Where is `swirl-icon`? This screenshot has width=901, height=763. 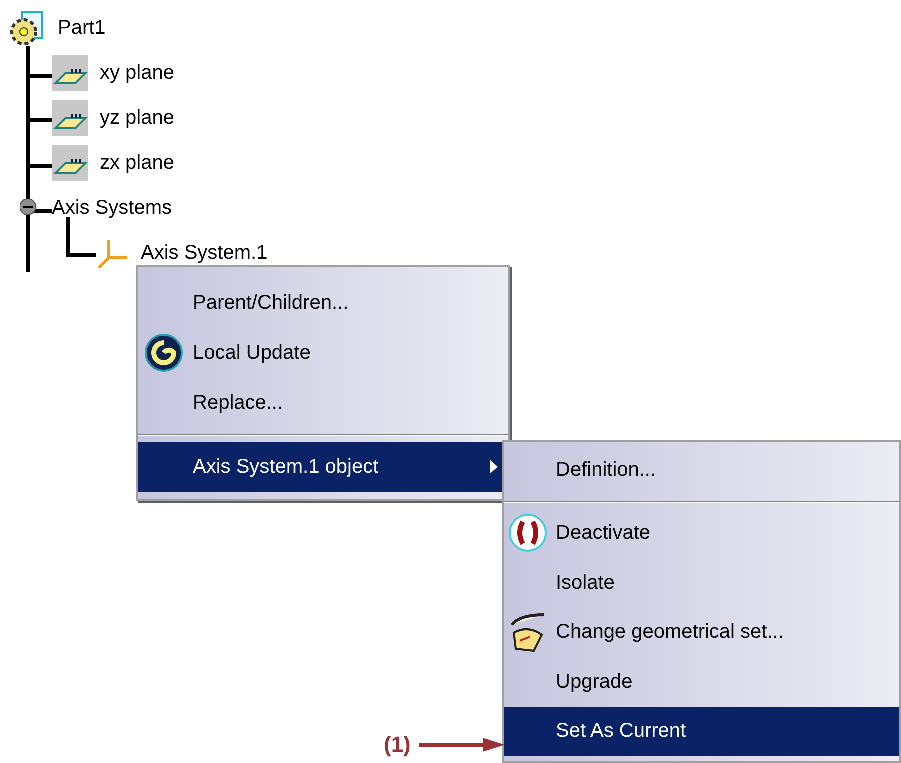
swirl-icon is located at coordinates (164, 353).